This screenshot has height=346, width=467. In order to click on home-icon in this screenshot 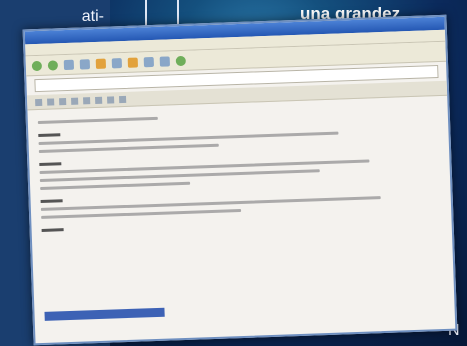, I will do `click(101, 63)`.